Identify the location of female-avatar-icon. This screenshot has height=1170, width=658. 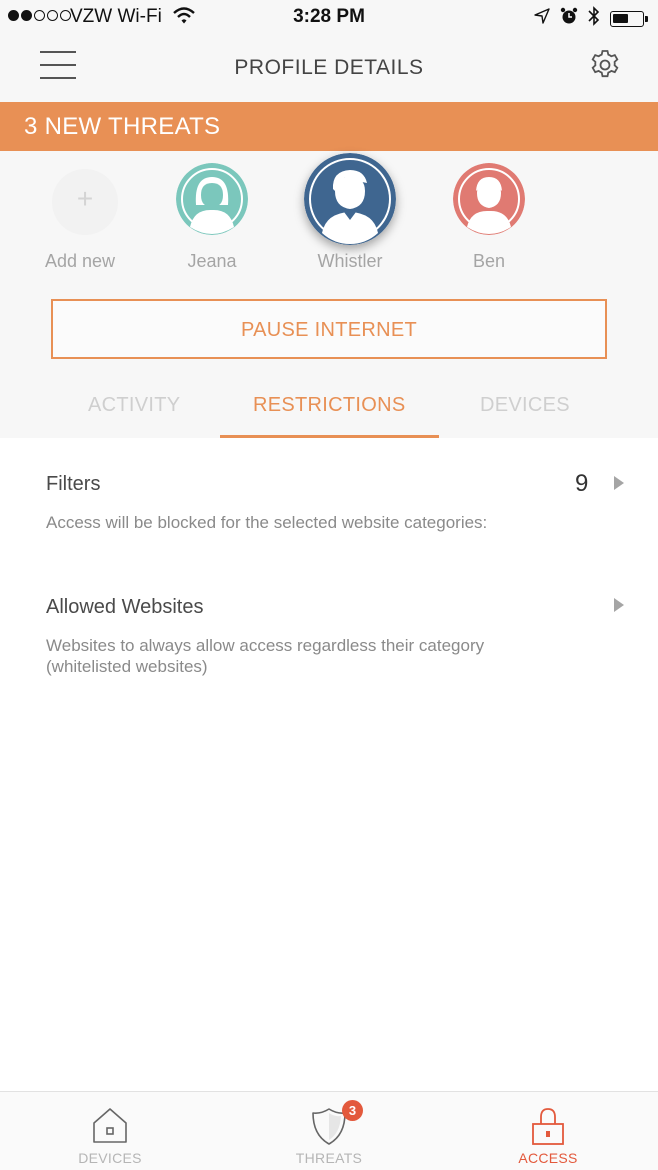
(212, 199).